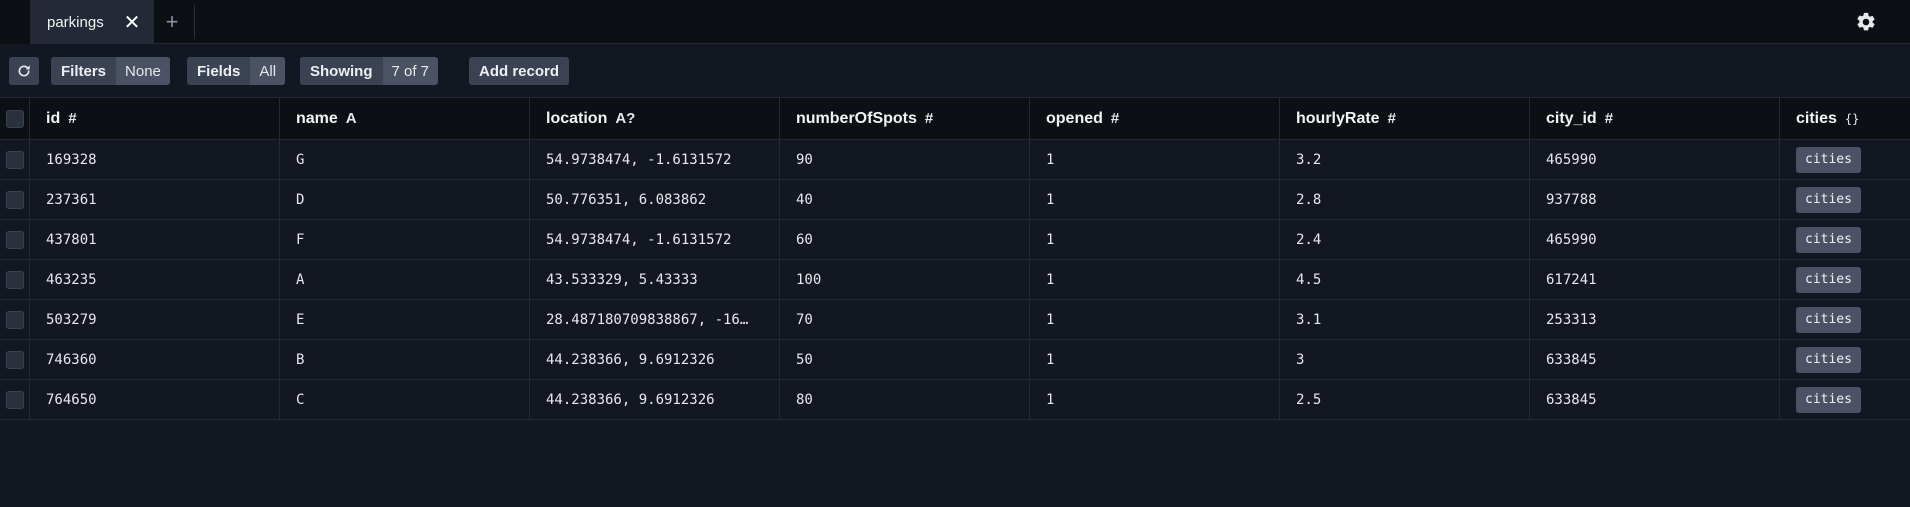 Image resolution: width=1910 pixels, height=507 pixels. I want to click on cell-name: F, so click(405, 239).